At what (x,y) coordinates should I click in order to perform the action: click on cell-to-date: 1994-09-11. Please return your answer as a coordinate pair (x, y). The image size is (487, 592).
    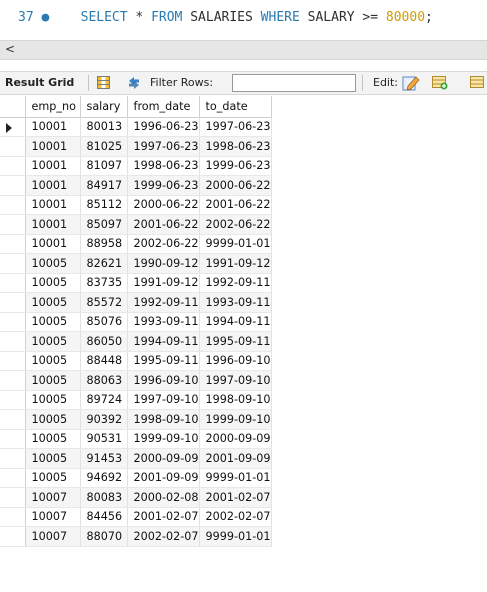
    Looking at the image, I should click on (235, 322).